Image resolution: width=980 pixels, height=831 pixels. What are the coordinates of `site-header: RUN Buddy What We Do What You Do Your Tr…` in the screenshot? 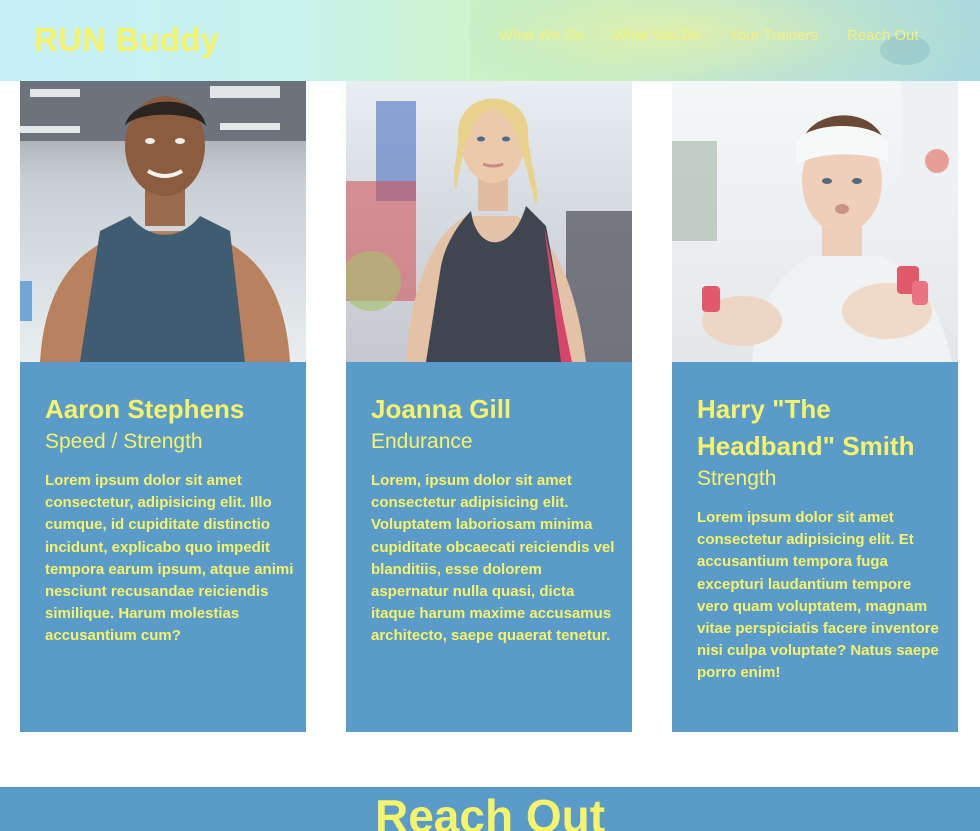 It's located at (490, 40).